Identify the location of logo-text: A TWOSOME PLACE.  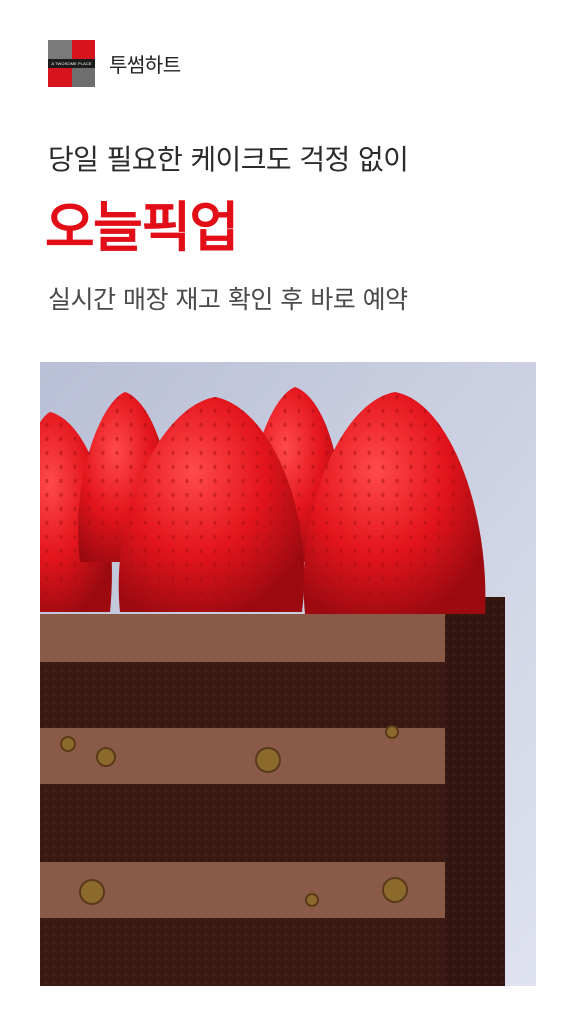
(71, 63).